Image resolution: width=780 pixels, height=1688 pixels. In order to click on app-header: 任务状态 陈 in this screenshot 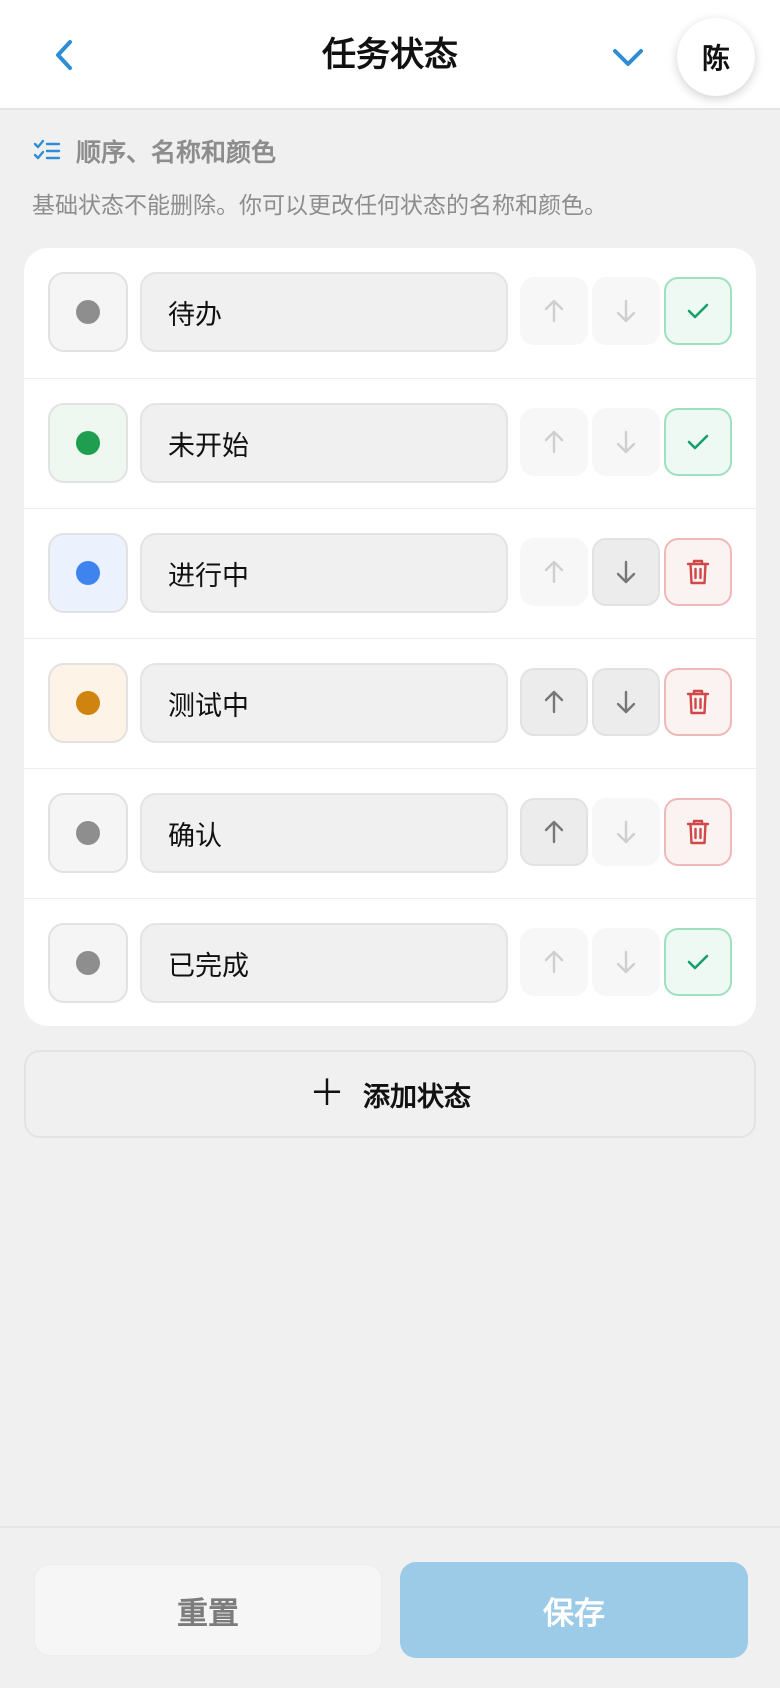, I will do `click(390, 55)`.